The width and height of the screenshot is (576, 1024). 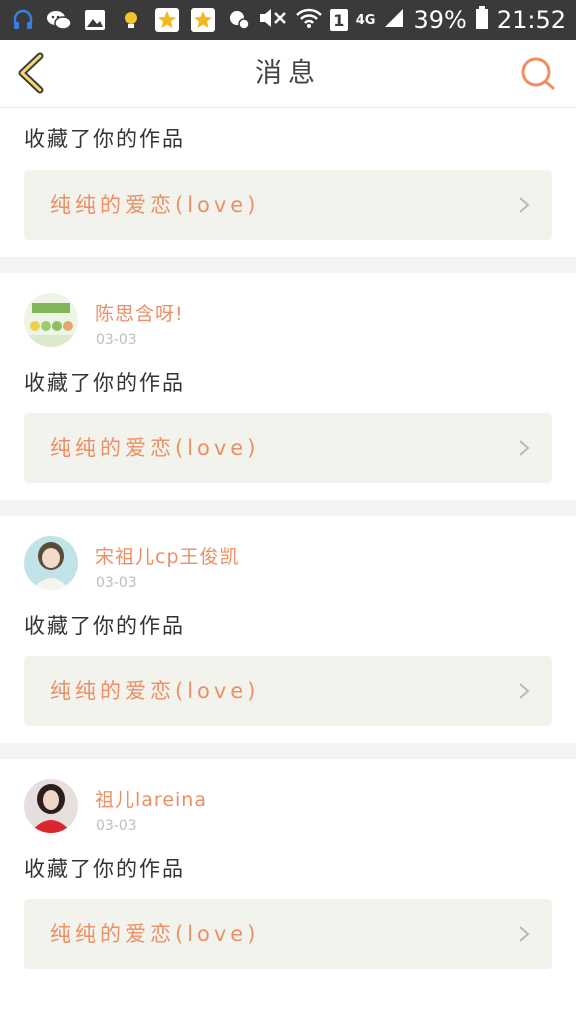 What do you see at coordinates (482, 20) in the screenshot?
I see `battery-icon` at bounding box center [482, 20].